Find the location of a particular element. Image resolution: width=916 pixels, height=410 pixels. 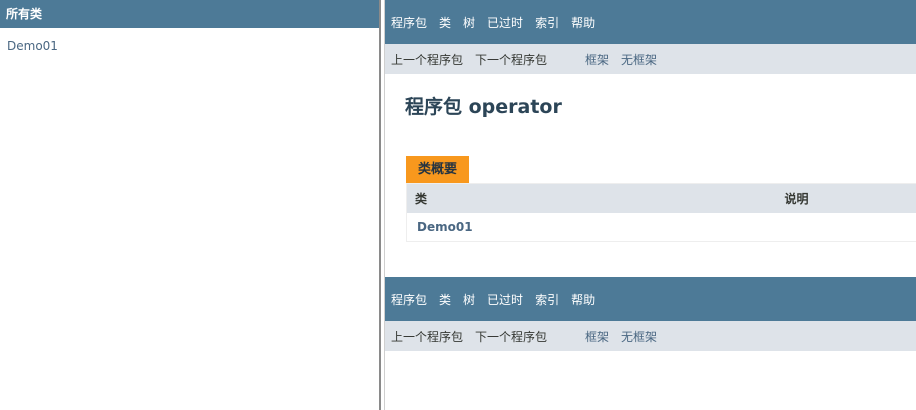

next-package-label: 下一个程序包 is located at coordinates (511, 59).